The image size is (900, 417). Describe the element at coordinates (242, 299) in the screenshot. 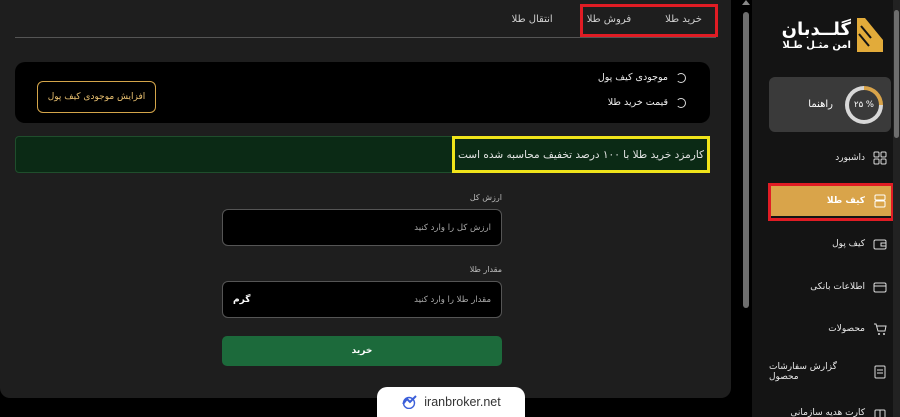

I see `gold-amount-unit: گرم` at that location.